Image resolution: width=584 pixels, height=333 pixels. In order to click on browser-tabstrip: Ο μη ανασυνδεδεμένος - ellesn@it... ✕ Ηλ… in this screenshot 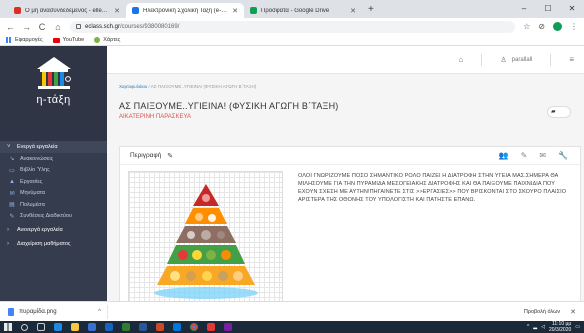, I will do `click(292, 9)`.